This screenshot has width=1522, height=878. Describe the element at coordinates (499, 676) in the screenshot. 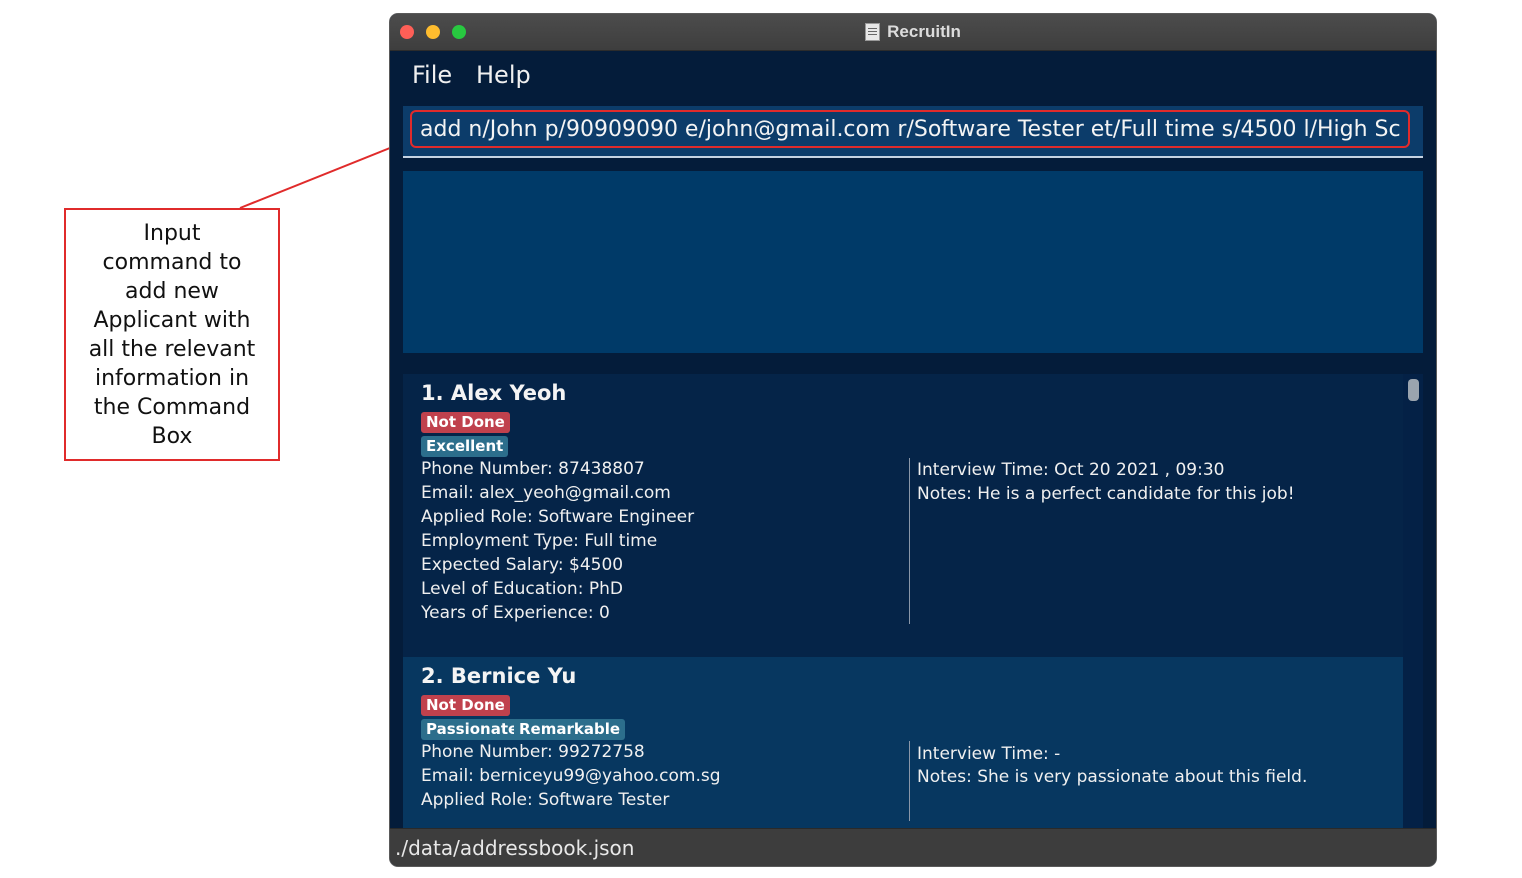

I see `applicant-name: 2. Bernice Yu` at that location.